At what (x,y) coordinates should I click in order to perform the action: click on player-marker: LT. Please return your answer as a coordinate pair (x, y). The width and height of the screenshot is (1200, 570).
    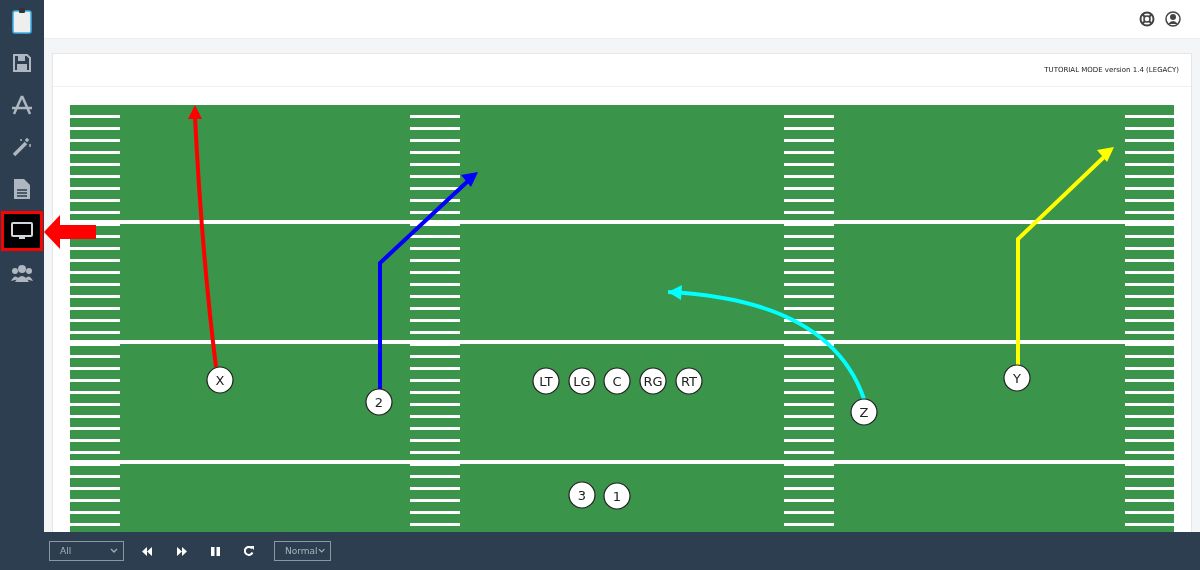
    Looking at the image, I should click on (546, 381).